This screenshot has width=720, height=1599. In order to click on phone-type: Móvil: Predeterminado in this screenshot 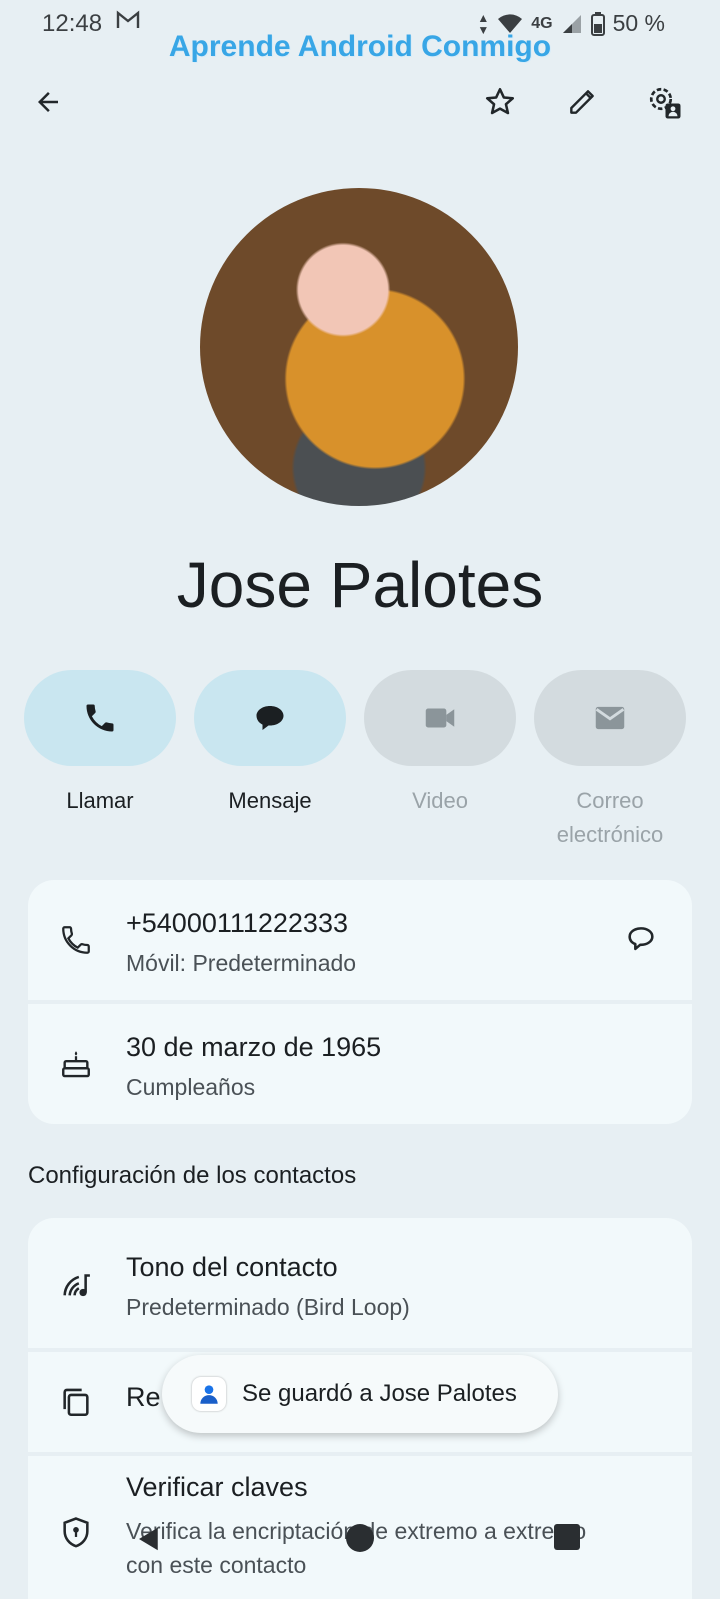, I will do `click(241, 963)`.